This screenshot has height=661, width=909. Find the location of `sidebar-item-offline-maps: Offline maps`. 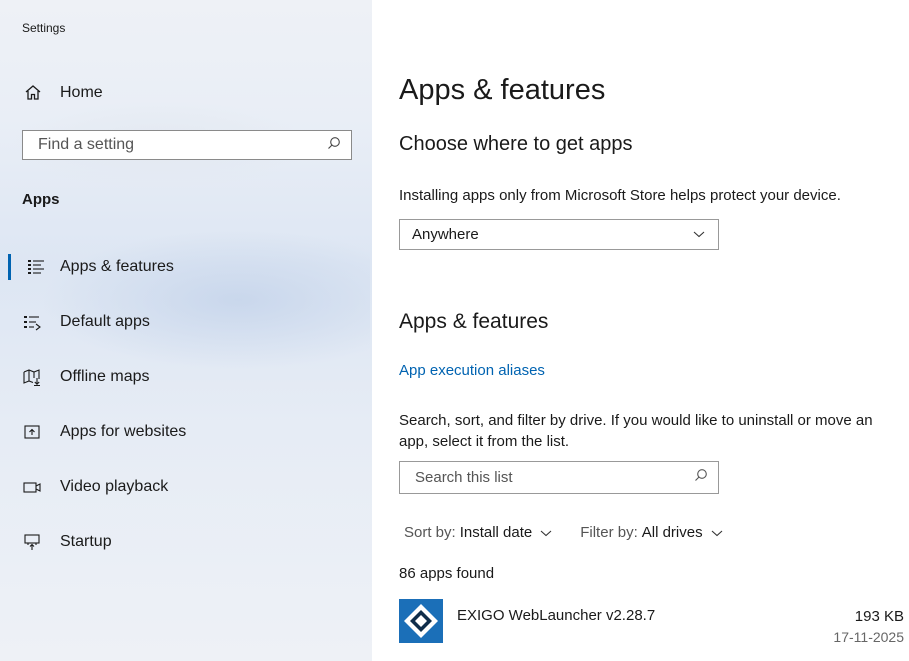

sidebar-item-offline-maps: Offline maps is located at coordinates (186, 376).